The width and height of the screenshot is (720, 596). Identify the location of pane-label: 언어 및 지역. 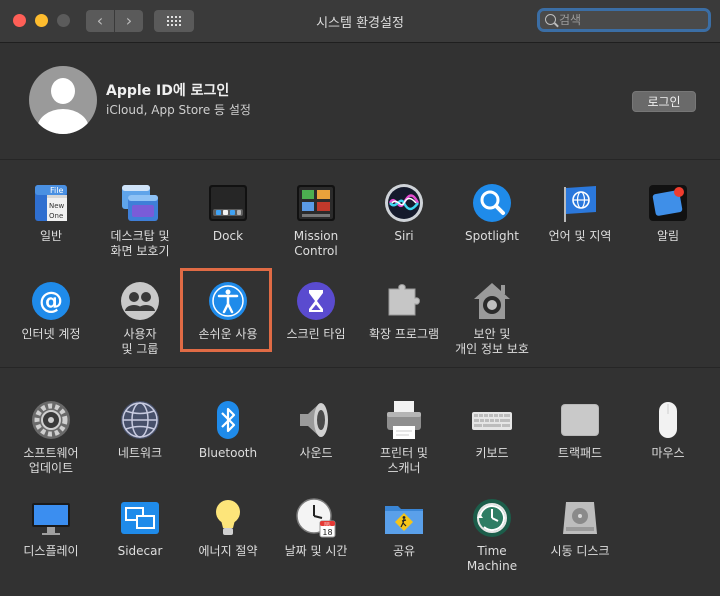
(580, 236).